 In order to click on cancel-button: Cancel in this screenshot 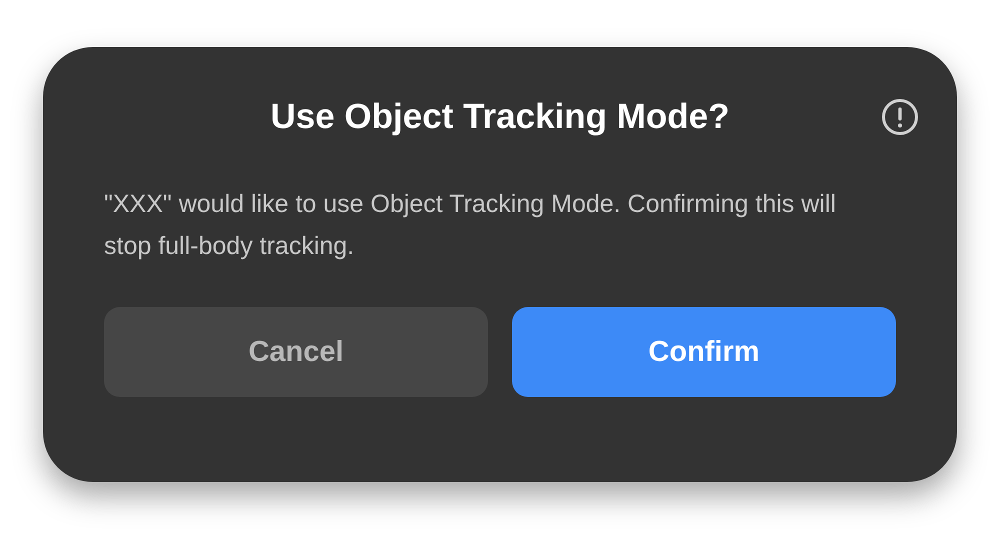, I will do `click(296, 352)`.